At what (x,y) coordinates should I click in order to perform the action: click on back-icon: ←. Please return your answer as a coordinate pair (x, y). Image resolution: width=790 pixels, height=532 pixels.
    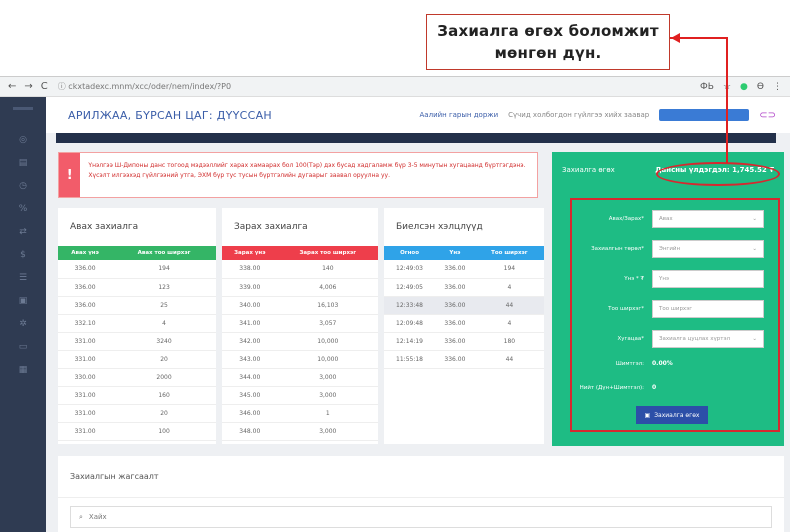
    Looking at the image, I should click on (12, 86).